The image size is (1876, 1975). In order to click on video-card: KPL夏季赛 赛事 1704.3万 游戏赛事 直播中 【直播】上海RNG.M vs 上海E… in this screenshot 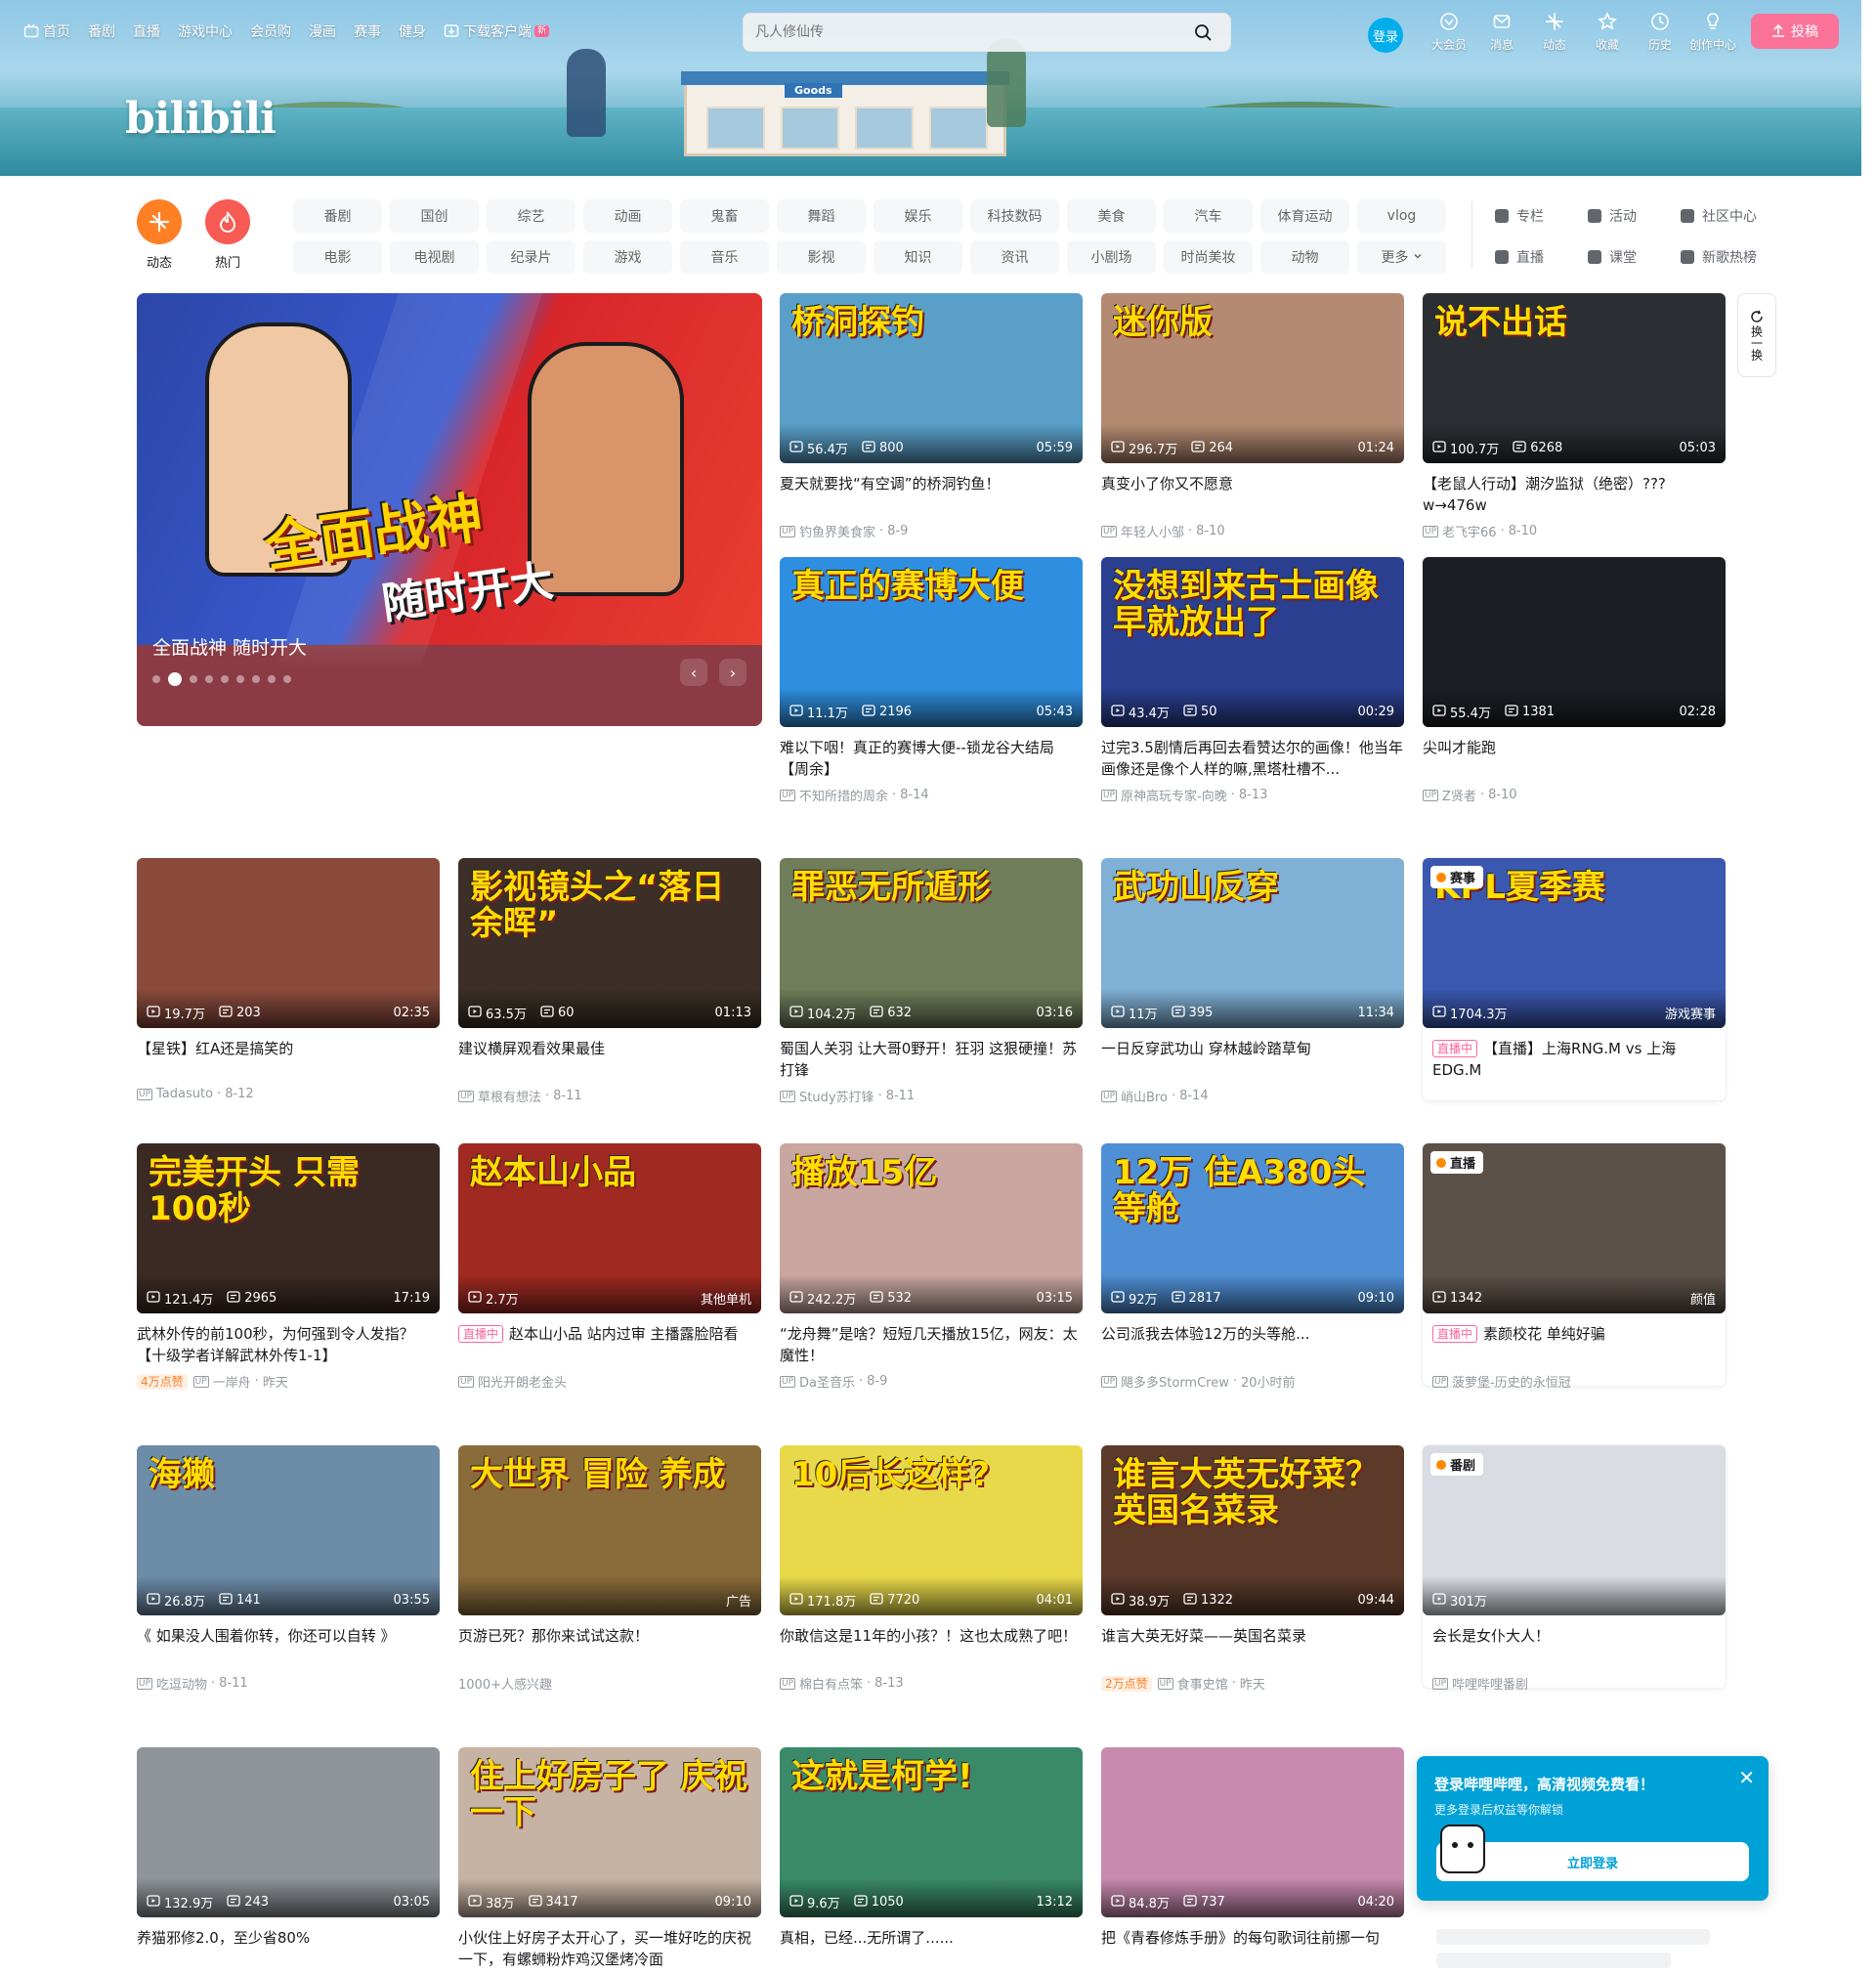, I will do `click(1574, 979)`.